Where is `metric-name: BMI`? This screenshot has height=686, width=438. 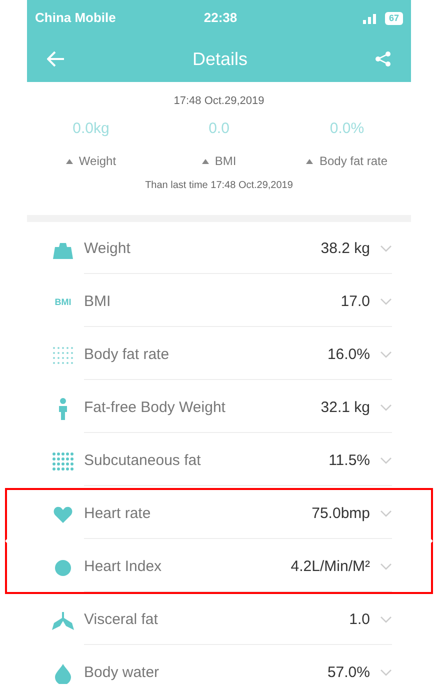 metric-name: BMI is located at coordinates (97, 302).